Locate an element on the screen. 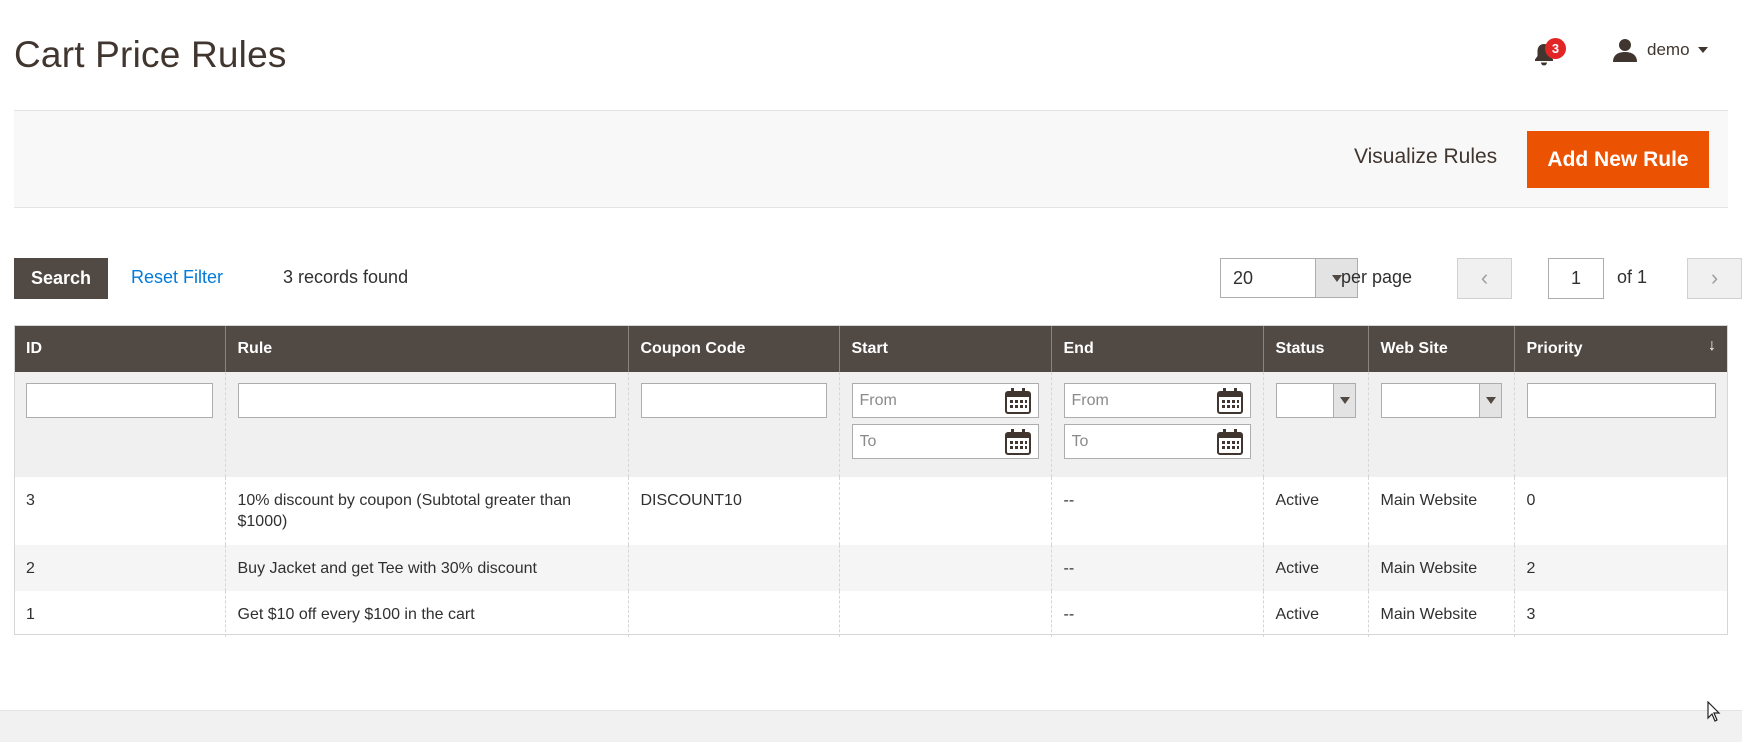 The image size is (1742, 742). column-header-rule: Rule is located at coordinates (426, 348).